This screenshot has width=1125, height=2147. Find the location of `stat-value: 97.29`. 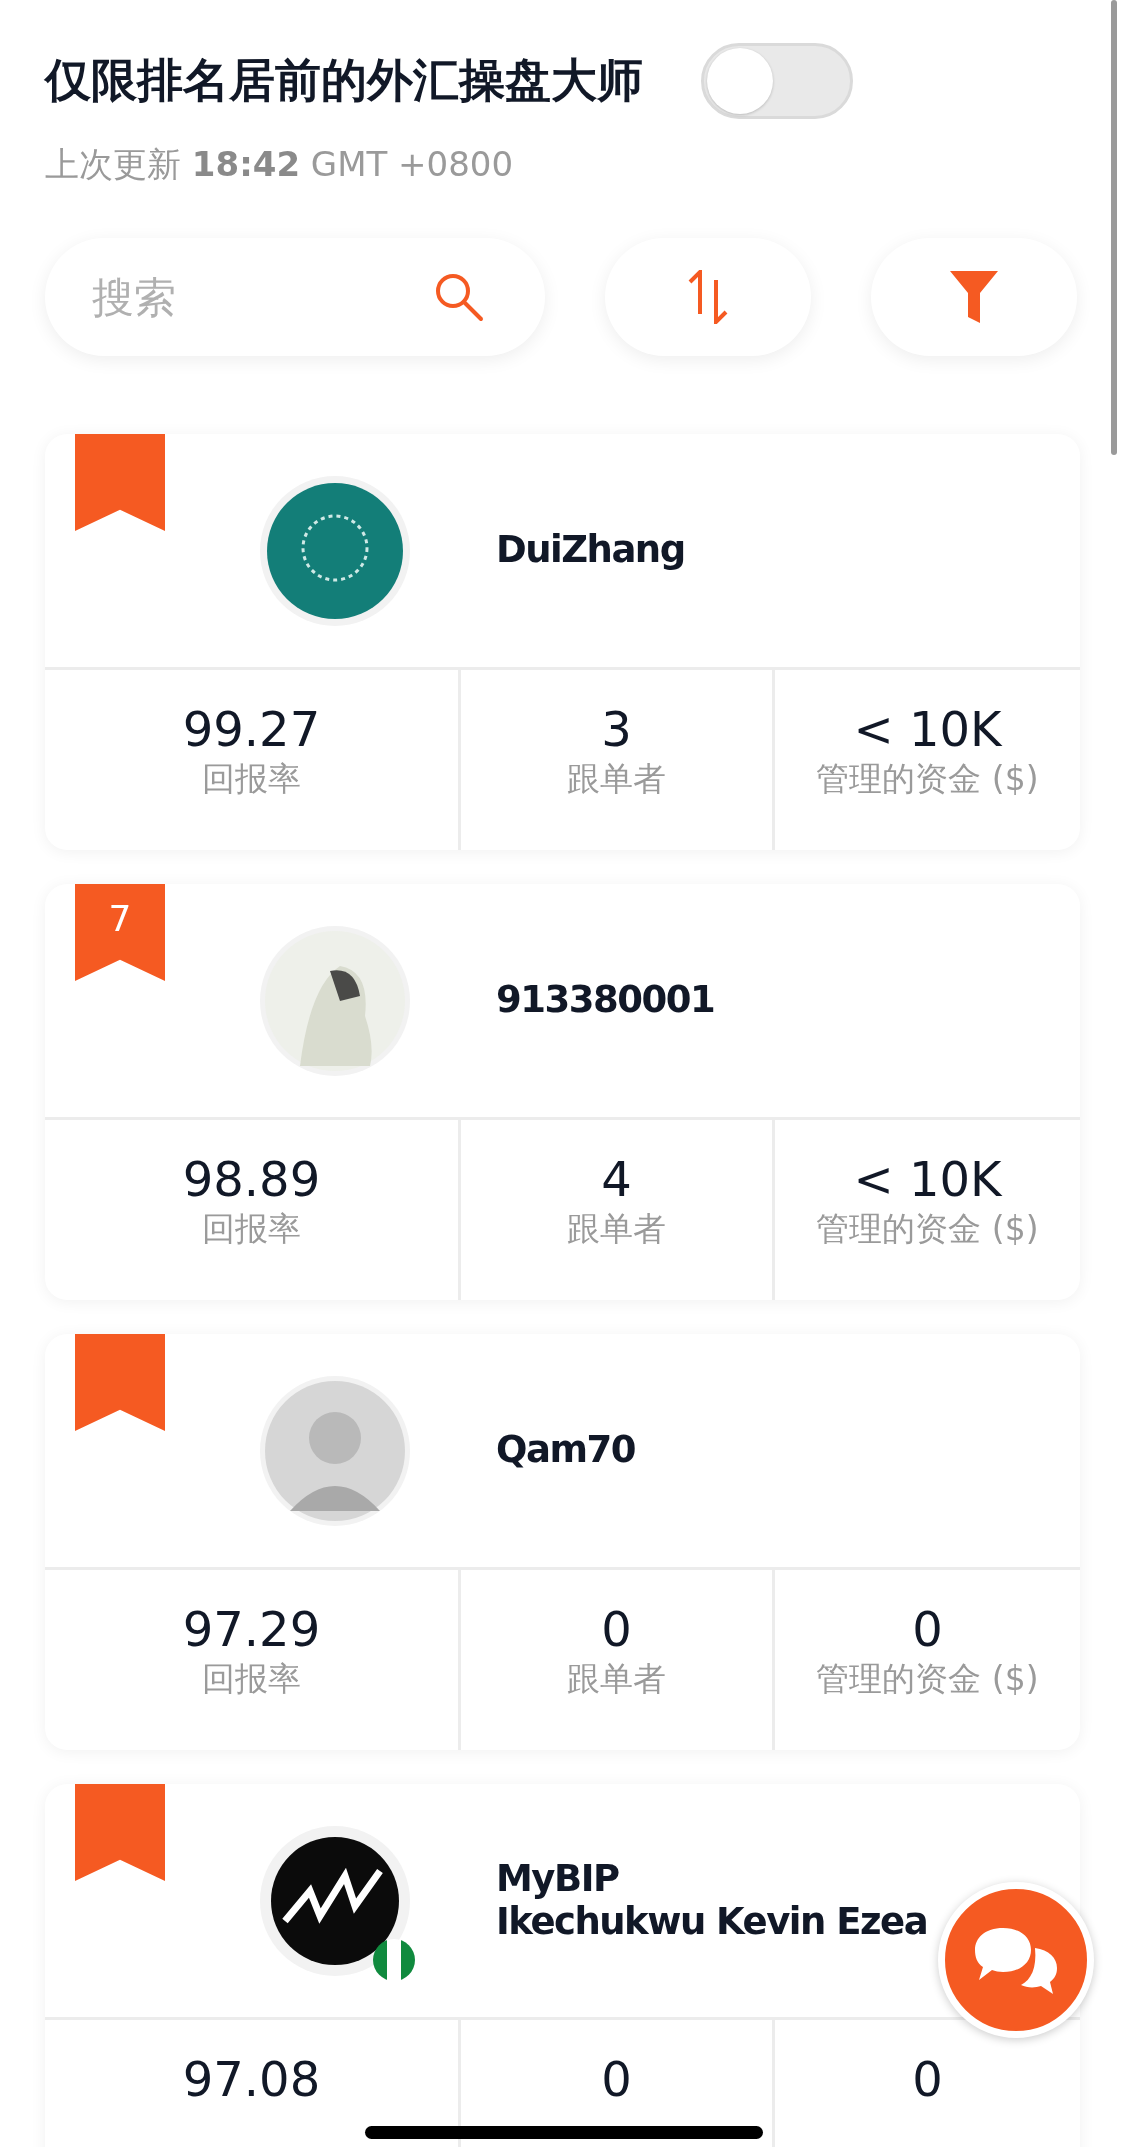

stat-value: 97.29 is located at coordinates (251, 1630).